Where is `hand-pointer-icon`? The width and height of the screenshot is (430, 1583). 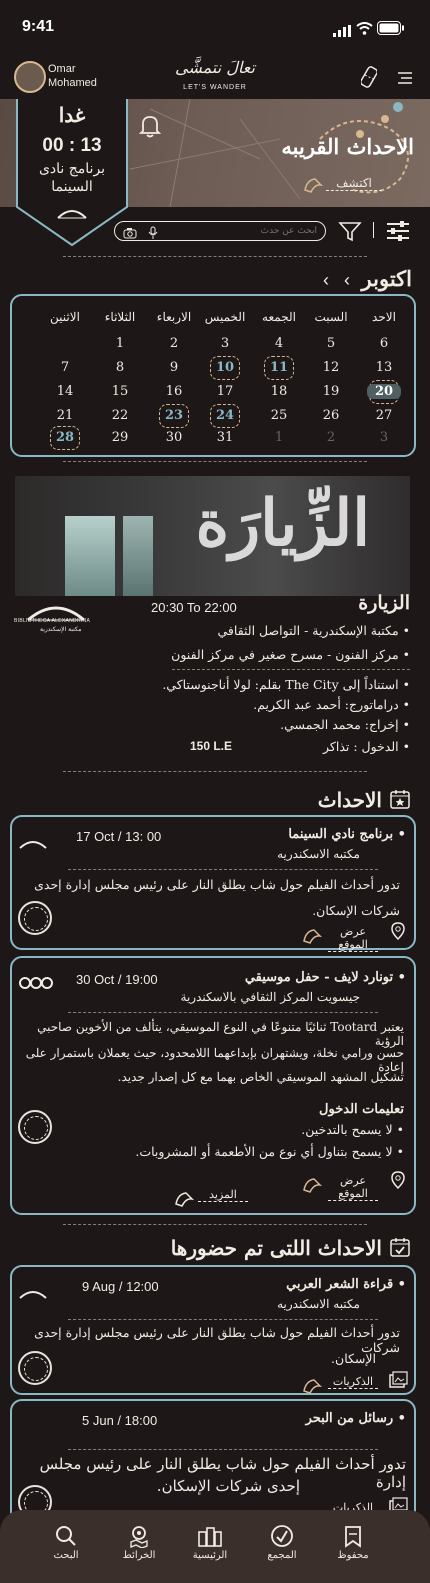 hand-pointer-icon is located at coordinates (313, 187).